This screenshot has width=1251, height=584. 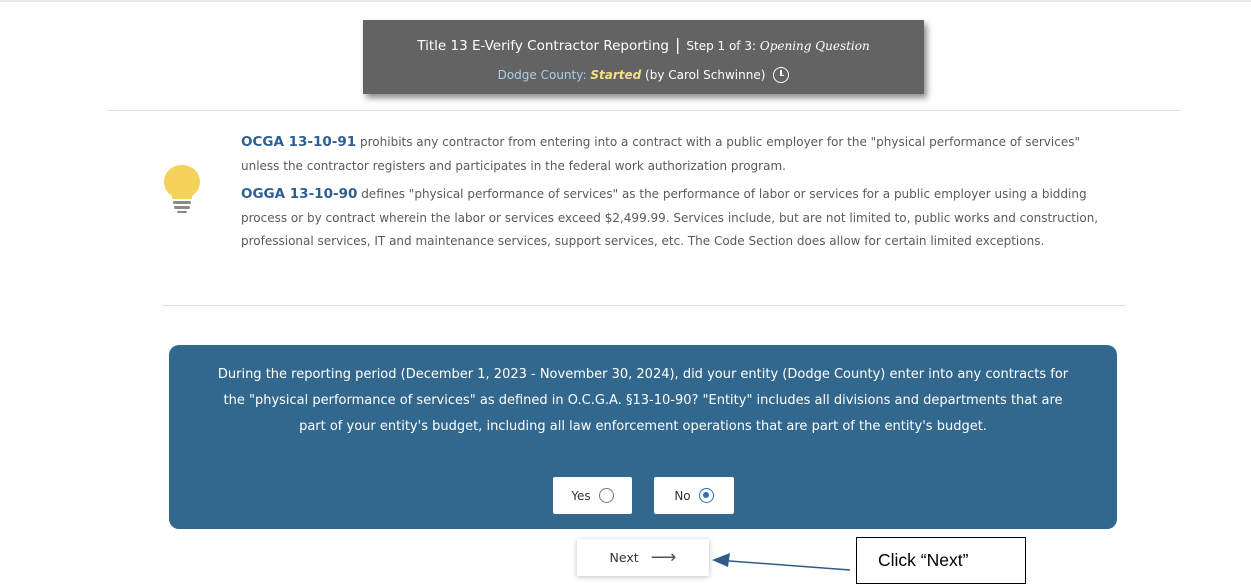 I want to click on step-number: Step 1 of 3:, so click(x=721, y=46).